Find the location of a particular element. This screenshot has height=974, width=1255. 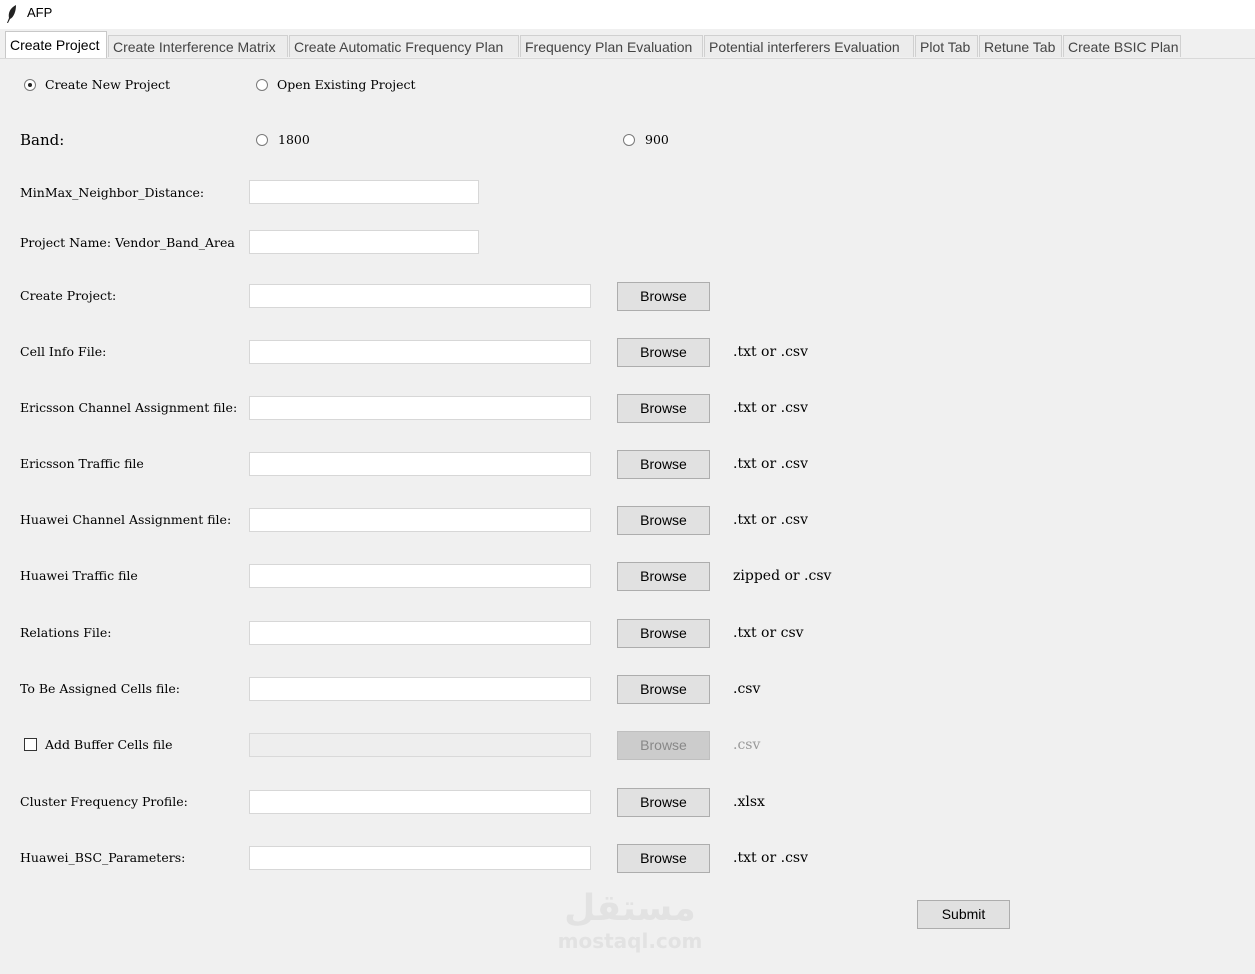

create-new-project-radio is located at coordinates (30, 85).